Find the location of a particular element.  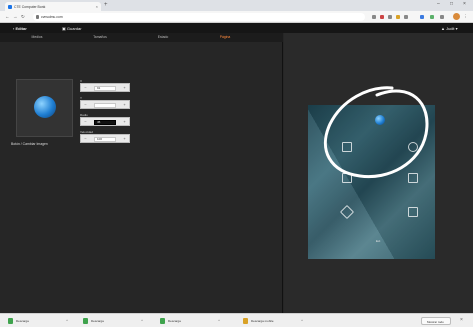

y-input is located at coordinates (105, 105).